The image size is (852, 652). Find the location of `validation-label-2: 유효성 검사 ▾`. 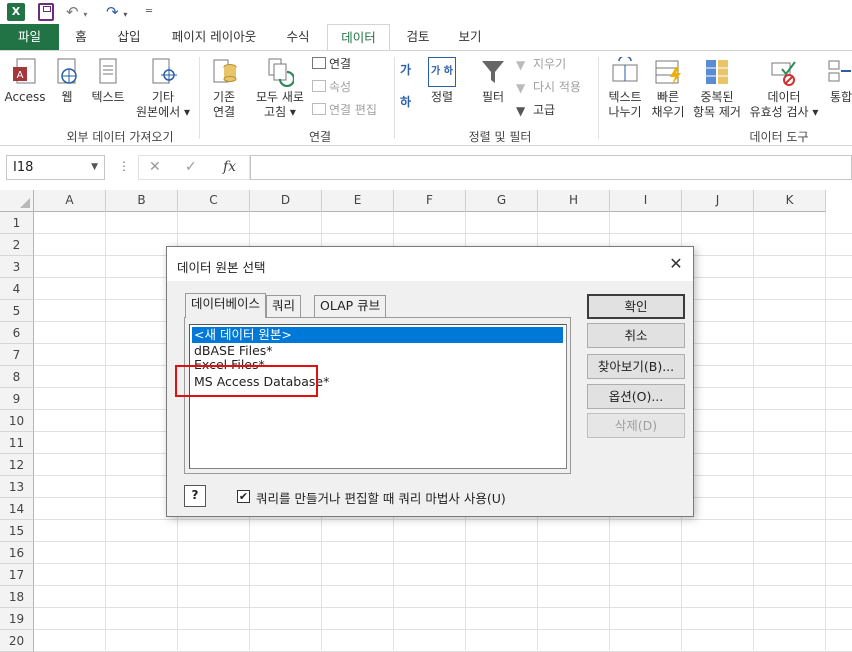

validation-label-2: 유효성 검사 ▾ is located at coordinates (784, 112).